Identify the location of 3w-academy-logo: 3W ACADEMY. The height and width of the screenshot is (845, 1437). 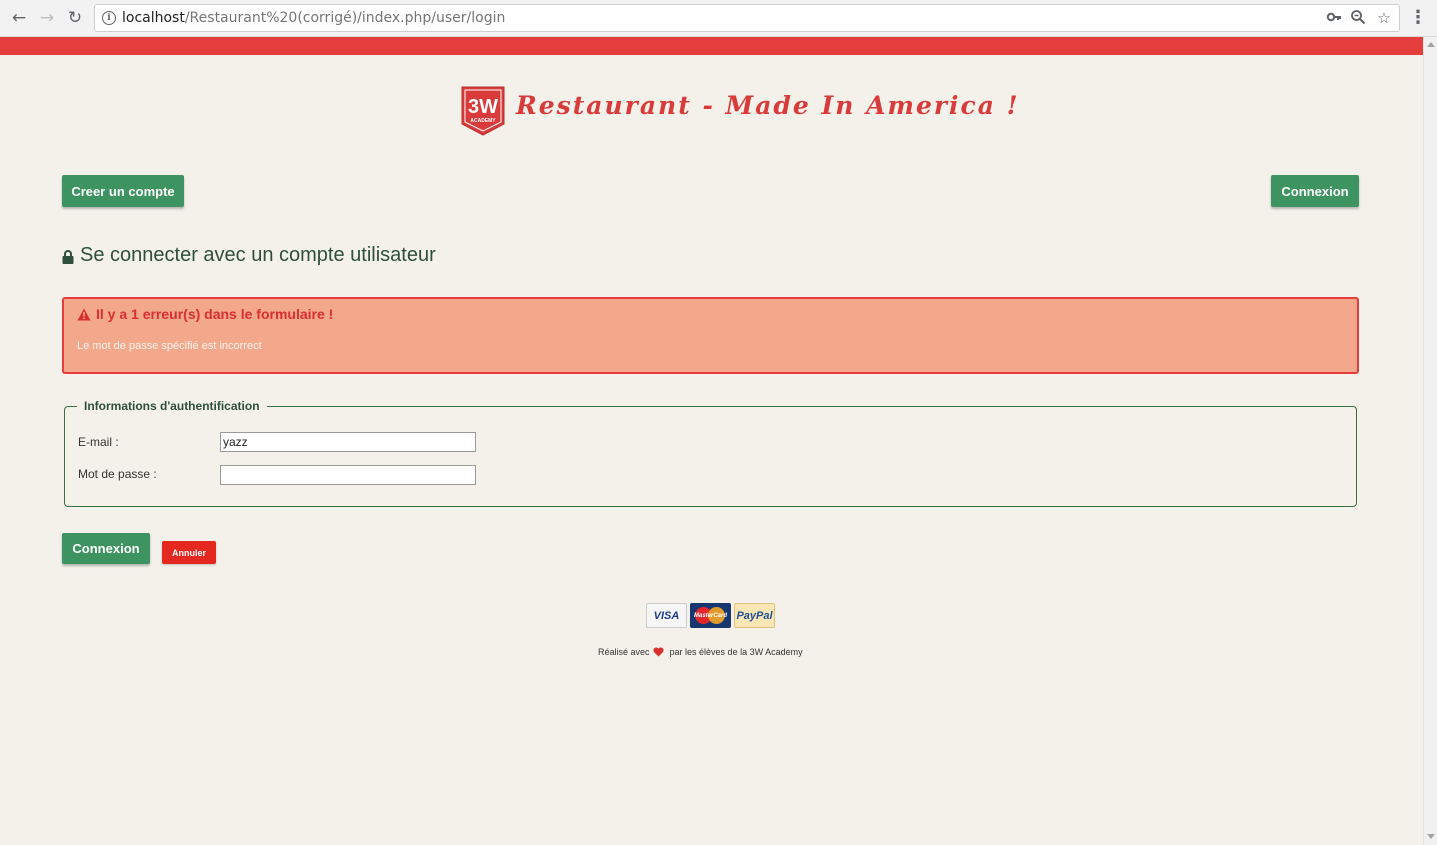
(483, 111).